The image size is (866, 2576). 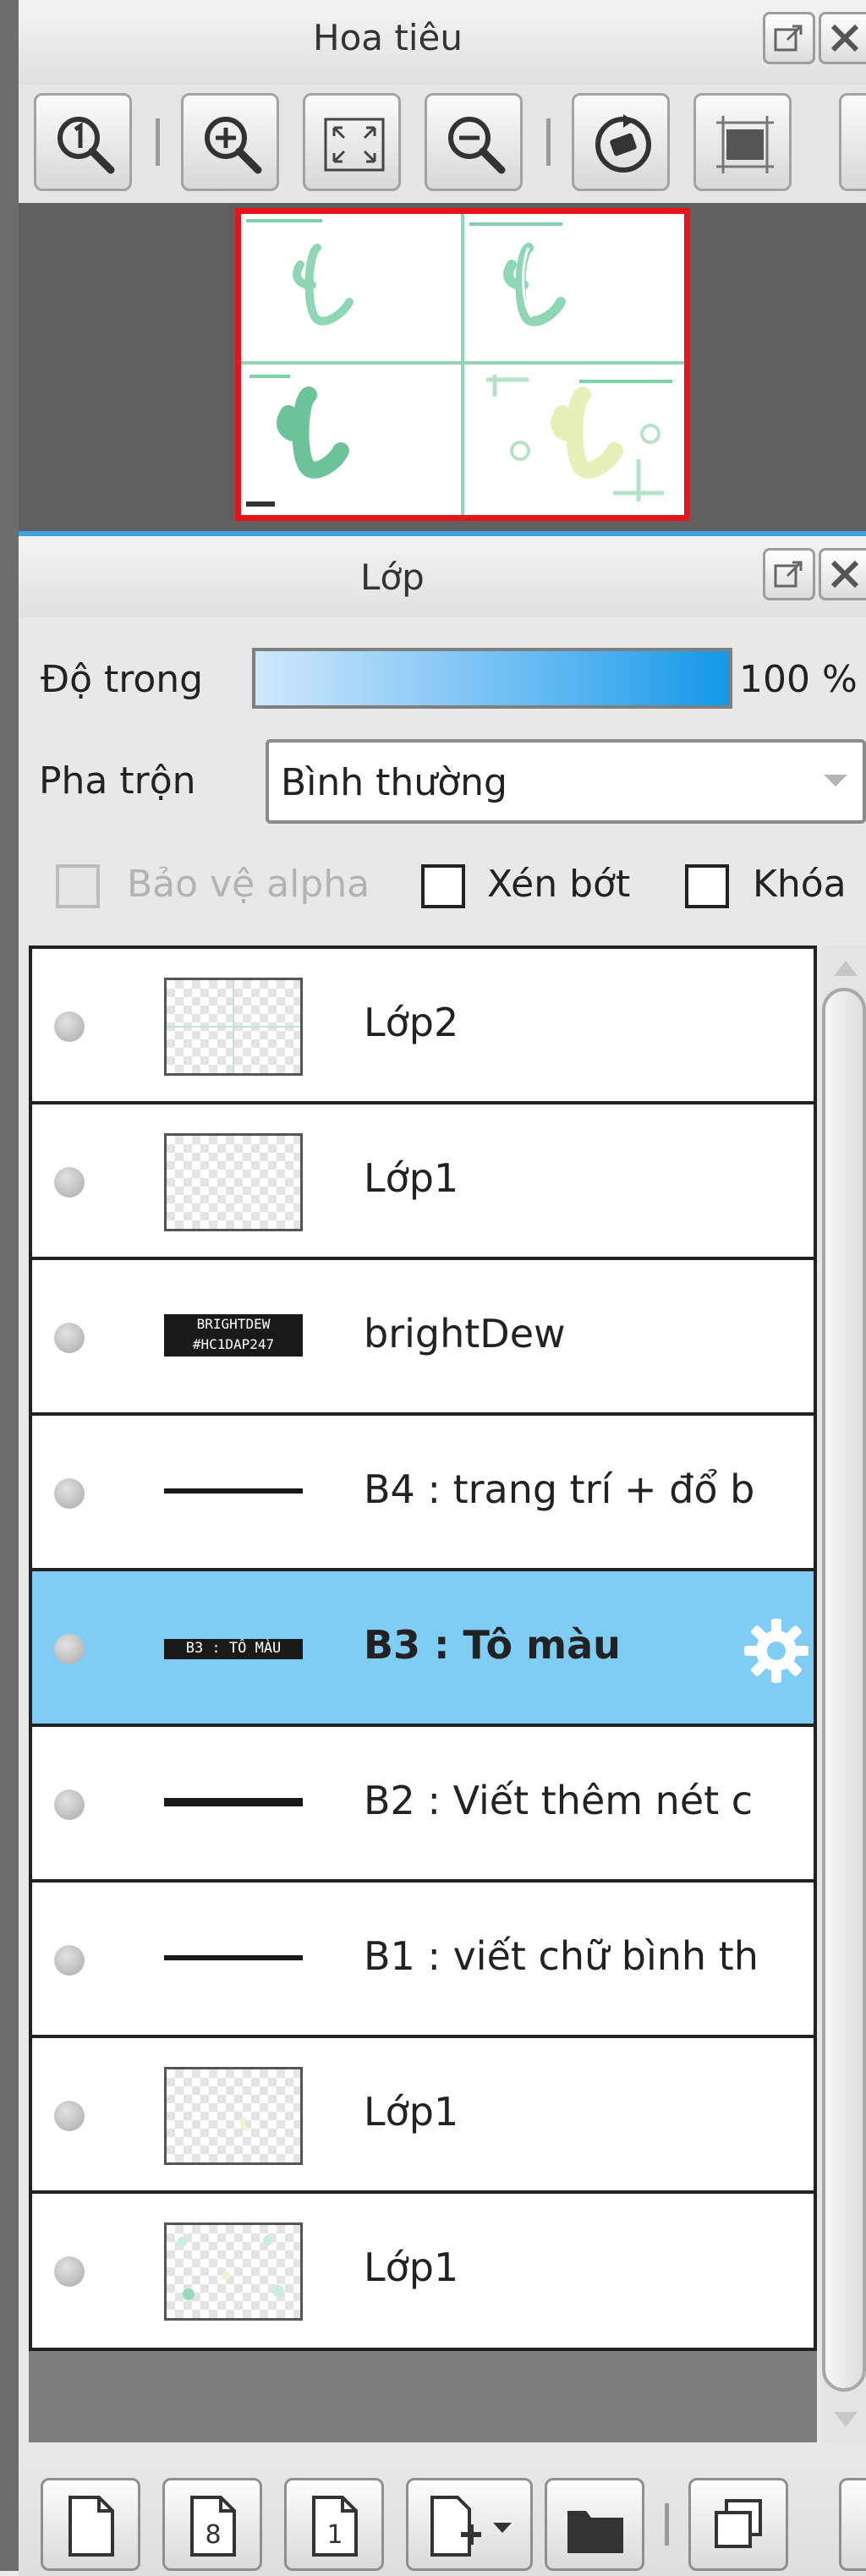 I want to click on new-1bit-layer-icon: 1, so click(x=335, y=2526).